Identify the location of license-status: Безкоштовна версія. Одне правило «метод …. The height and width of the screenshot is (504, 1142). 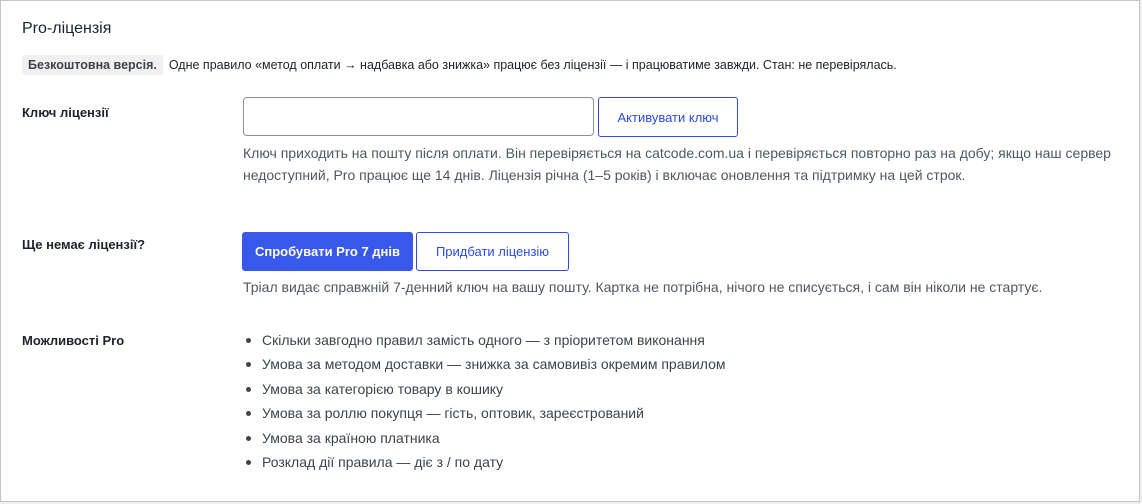
(459, 65).